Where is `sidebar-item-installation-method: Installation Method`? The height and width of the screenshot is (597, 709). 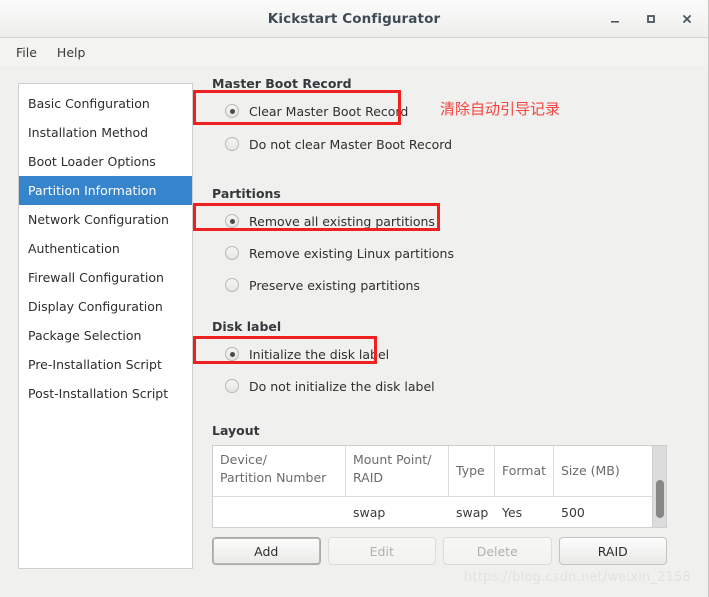 sidebar-item-installation-method: Installation Method is located at coordinates (105, 132).